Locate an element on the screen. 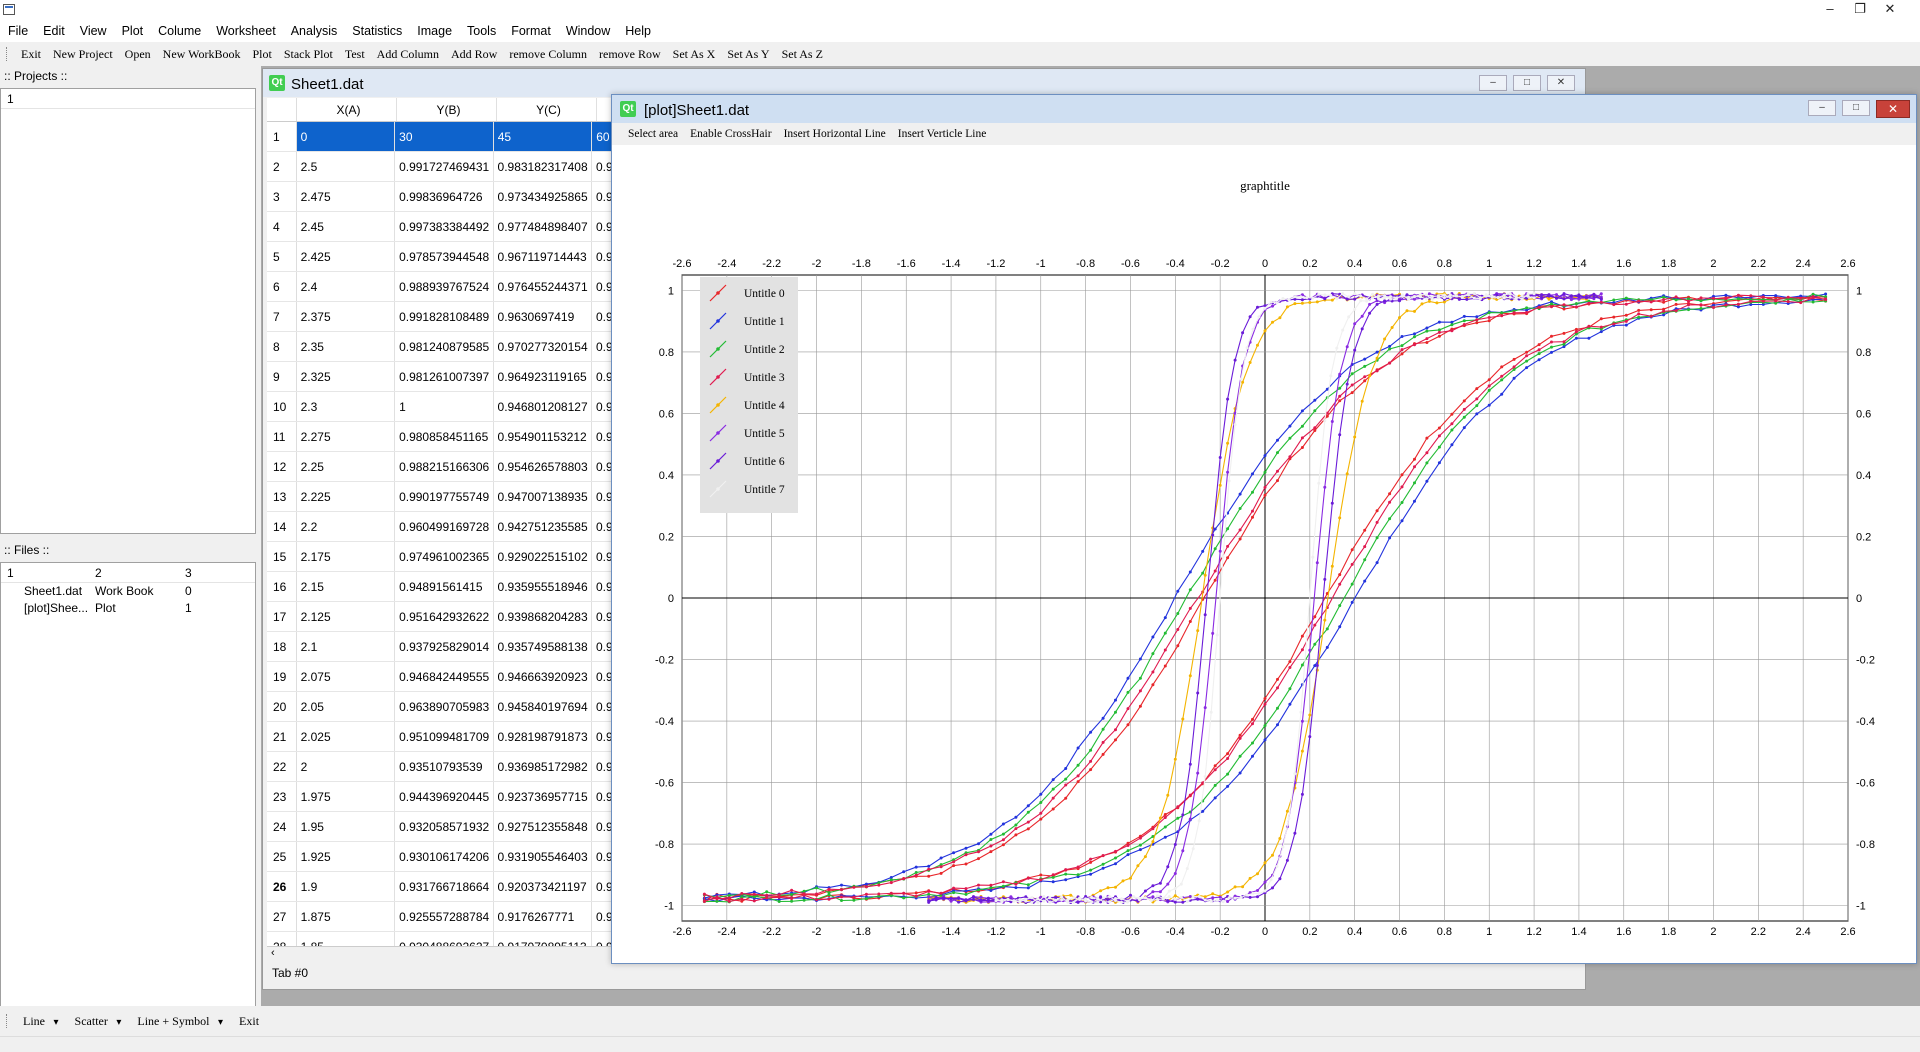  column-header-xa: X(A) is located at coordinates (347, 109).